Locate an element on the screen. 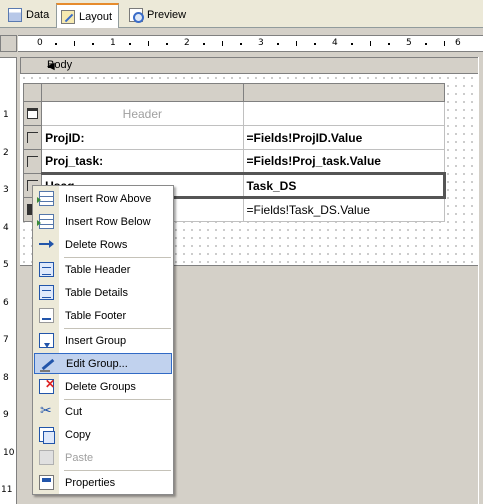  table-cell: =Fields!ProjID.Value is located at coordinates (344, 137).